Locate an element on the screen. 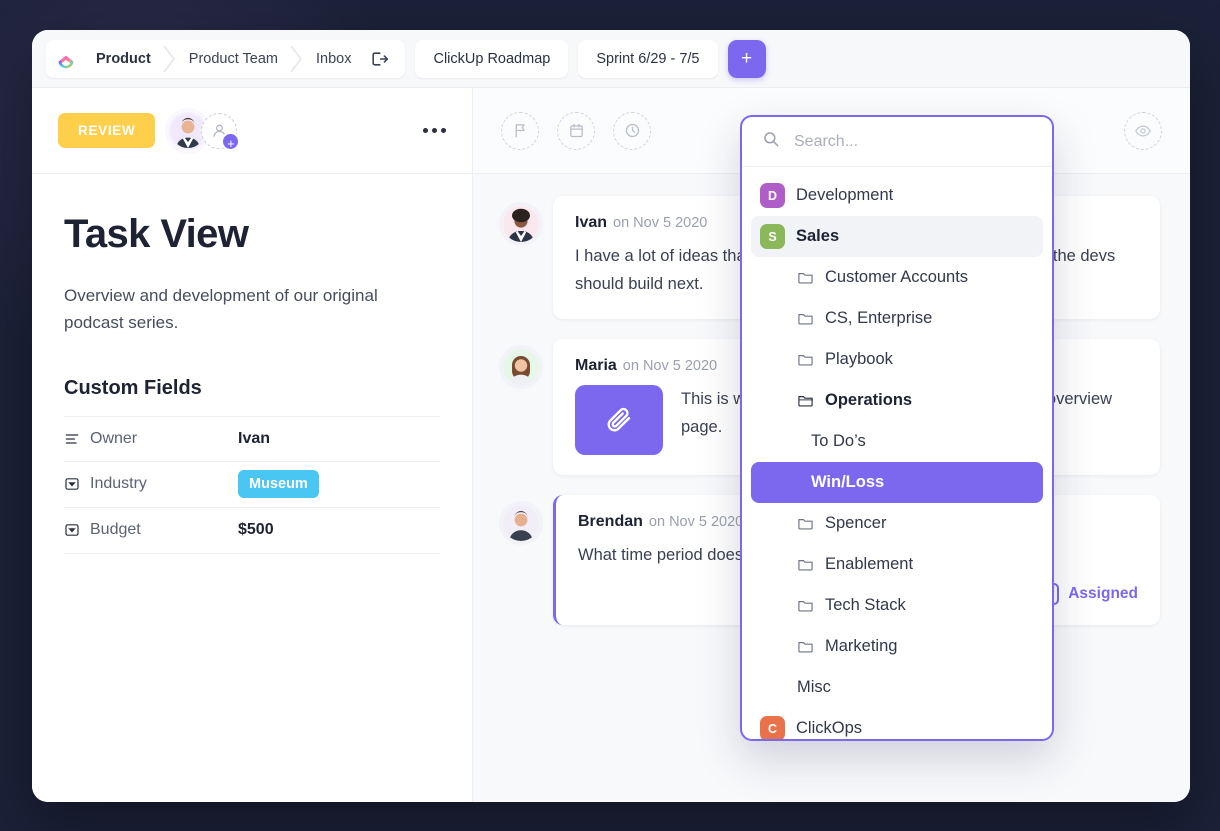 The width and height of the screenshot is (1220, 831). breadcrumb-item-product-team: Product Team is located at coordinates (233, 59).